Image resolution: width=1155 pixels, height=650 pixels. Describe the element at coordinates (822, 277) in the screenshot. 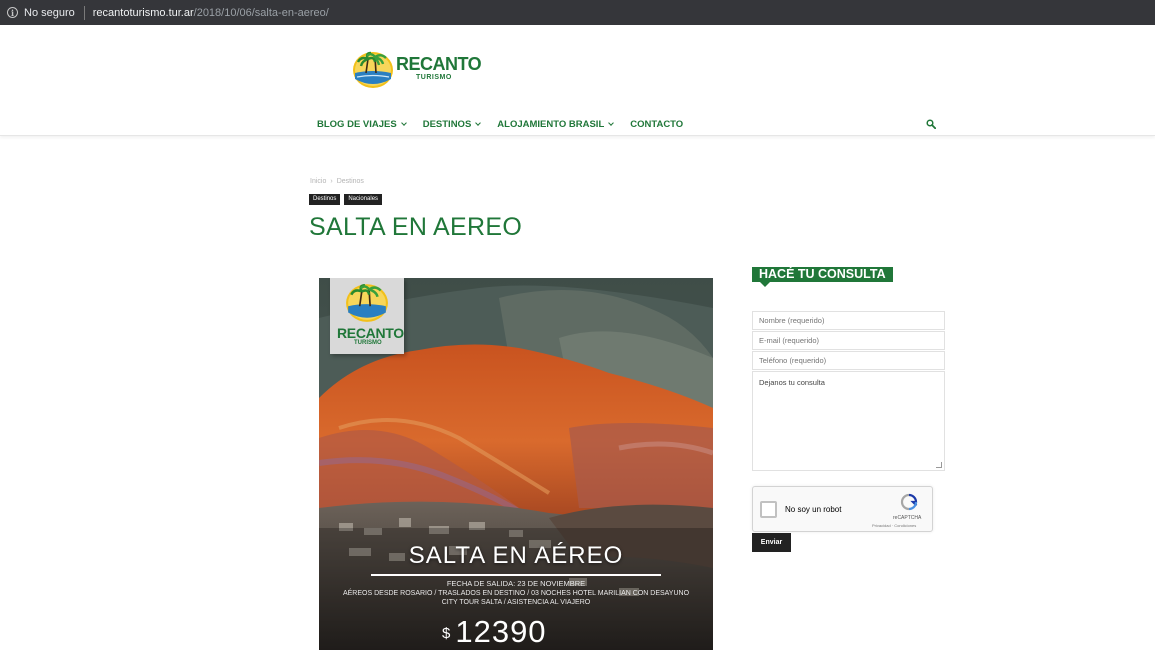

I see `consulta-heading: HACÉ TU CONSULTA` at that location.